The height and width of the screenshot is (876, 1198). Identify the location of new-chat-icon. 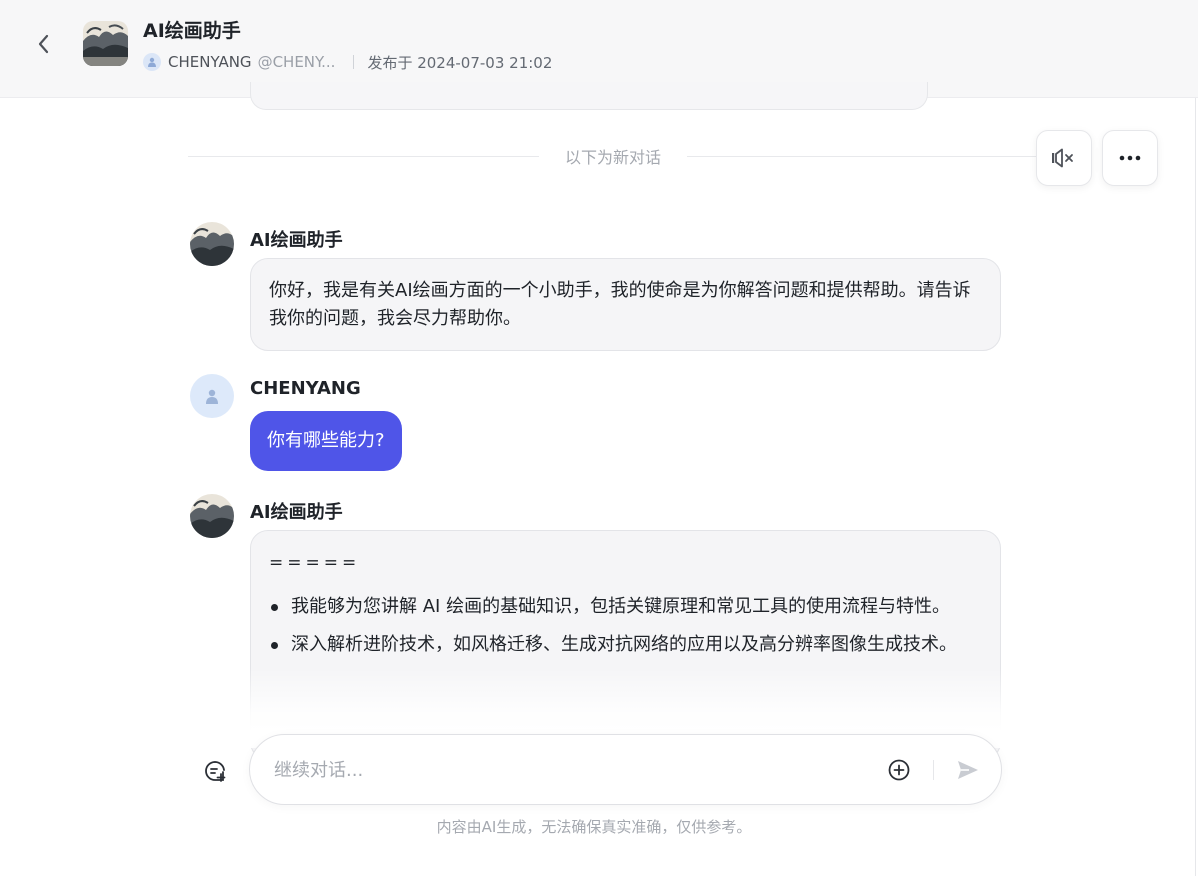
(215, 771).